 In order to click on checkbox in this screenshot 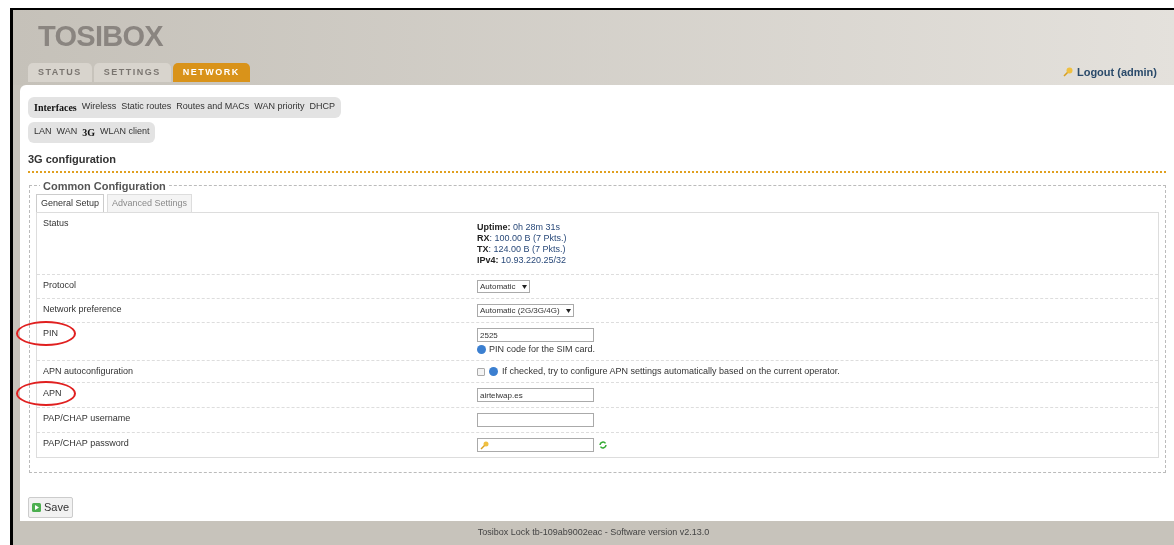, I will do `click(481, 371)`.